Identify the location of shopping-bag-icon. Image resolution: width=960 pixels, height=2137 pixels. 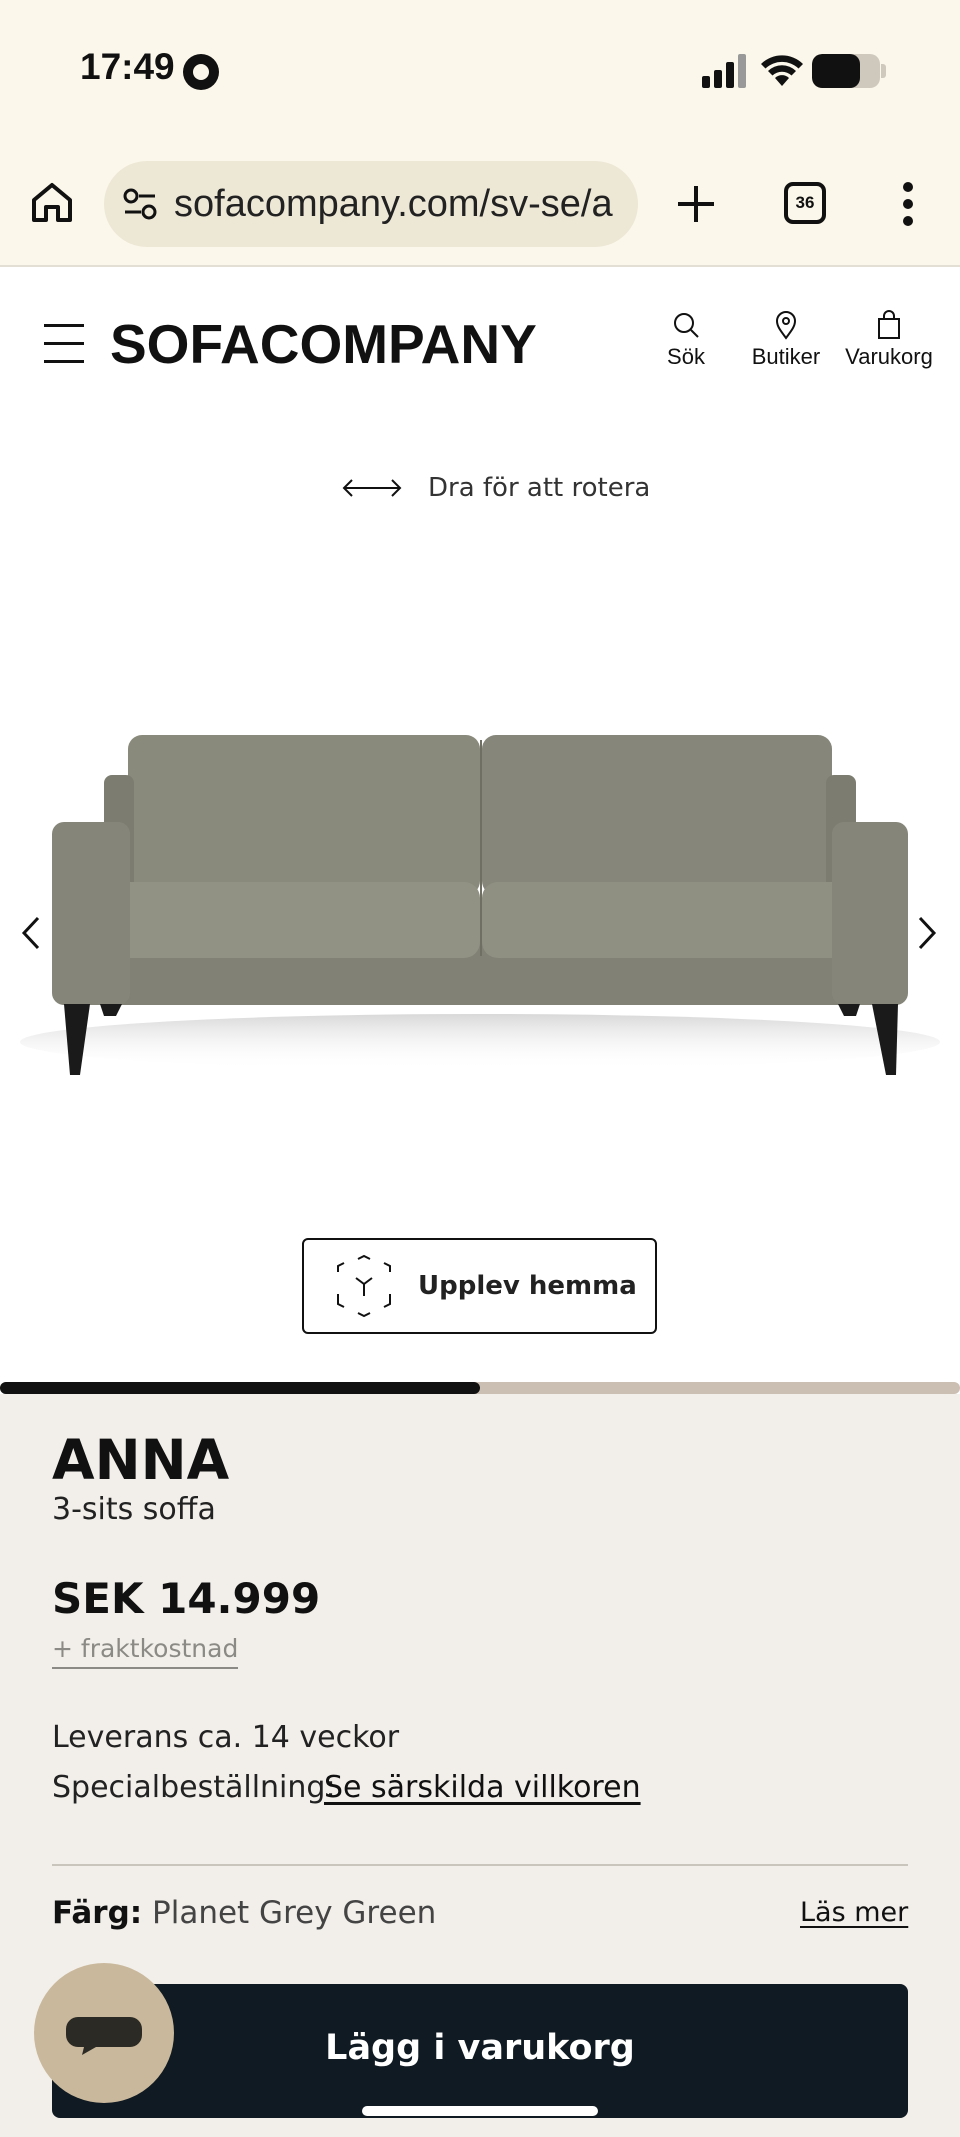
(889, 324).